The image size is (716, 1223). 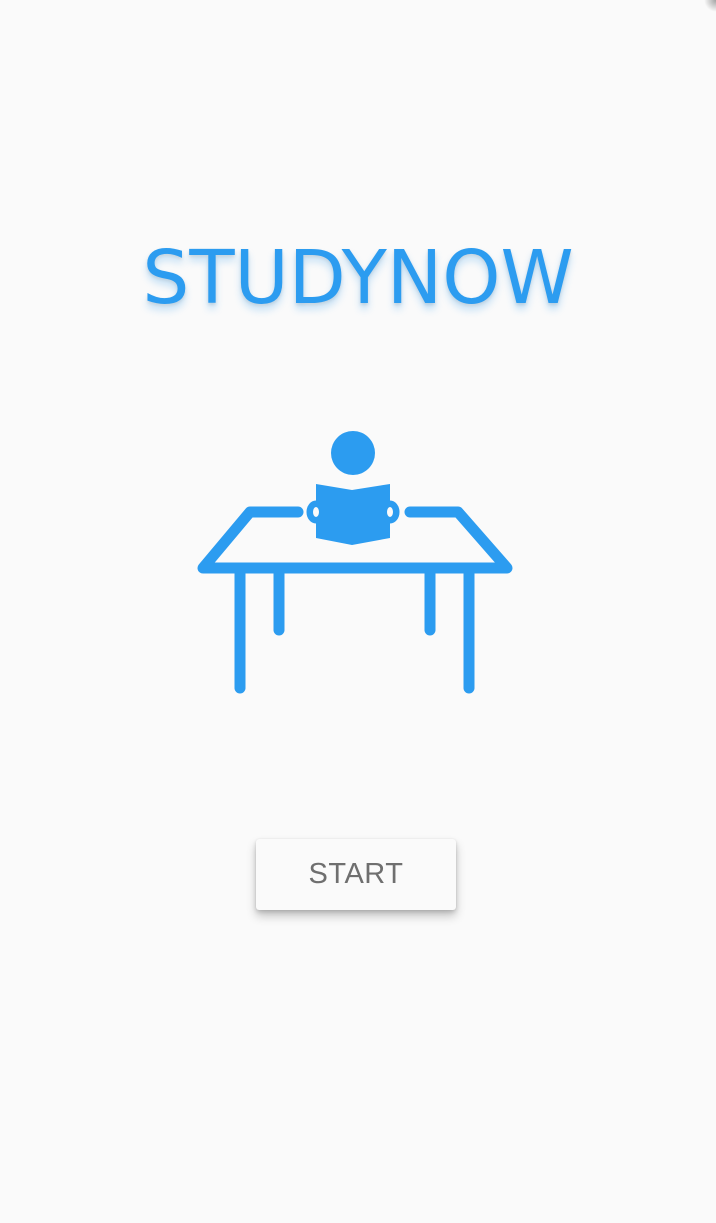 What do you see at coordinates (710, 6) in the screenshot?
I see `status-corner-shadow` at bounding box center [710, 6].